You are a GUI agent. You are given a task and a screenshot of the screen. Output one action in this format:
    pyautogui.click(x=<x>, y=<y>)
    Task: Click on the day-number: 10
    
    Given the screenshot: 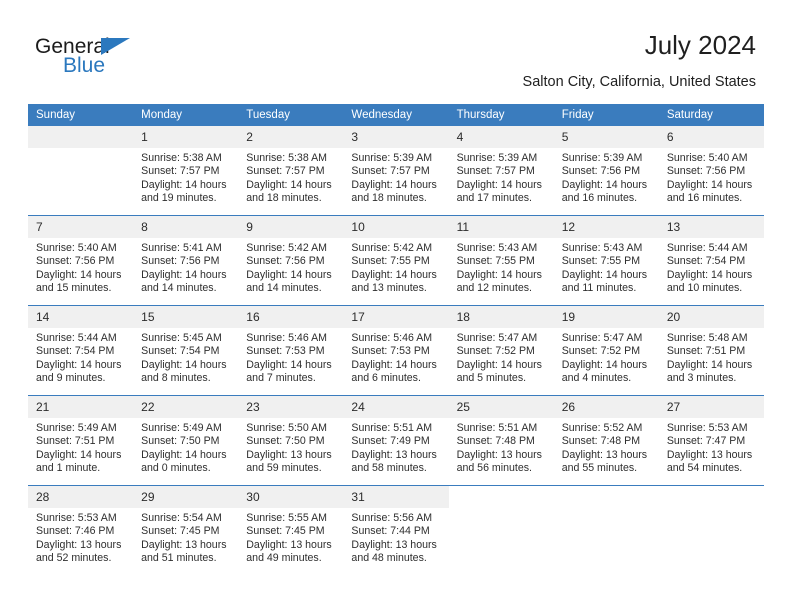 What is the action you would take?
    pyautogui.click(x=396, y=227)
    